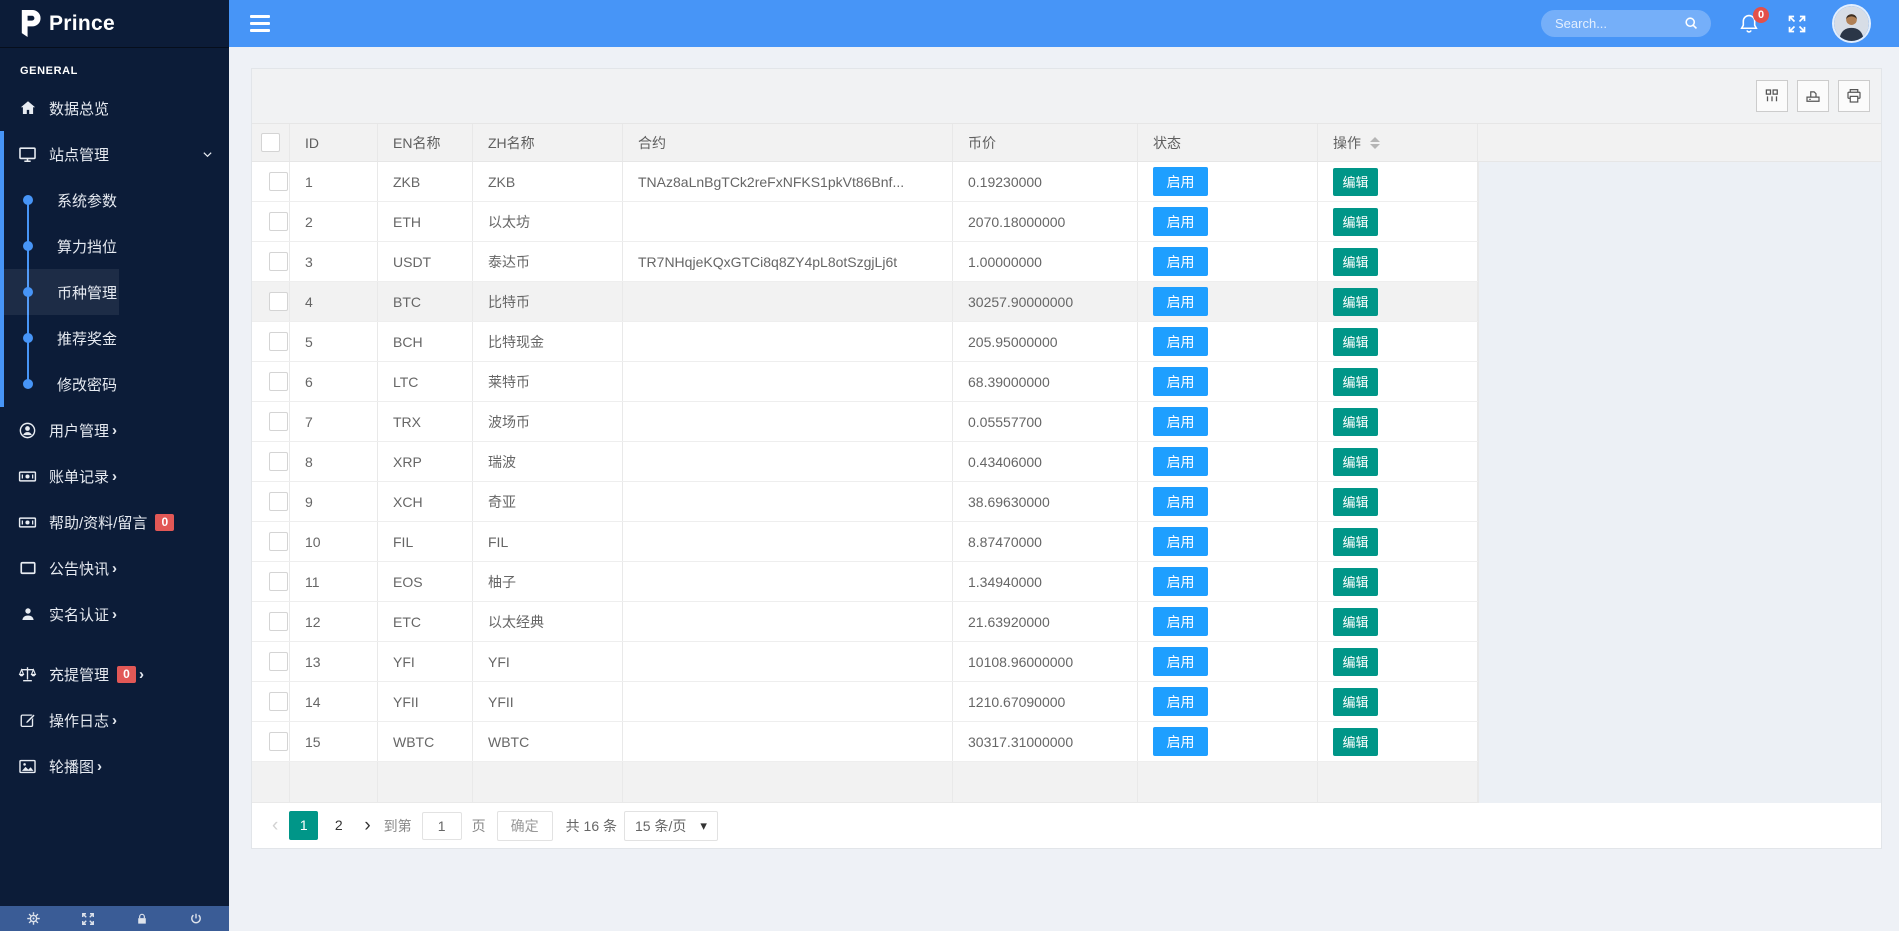 Image resolution: width=1899 pixels, height=931 pixels. What do you see at coordinates (1398, 621) in the screenshot?
I see `cell-actions: 编辑` at bounding box center [1398, 621].